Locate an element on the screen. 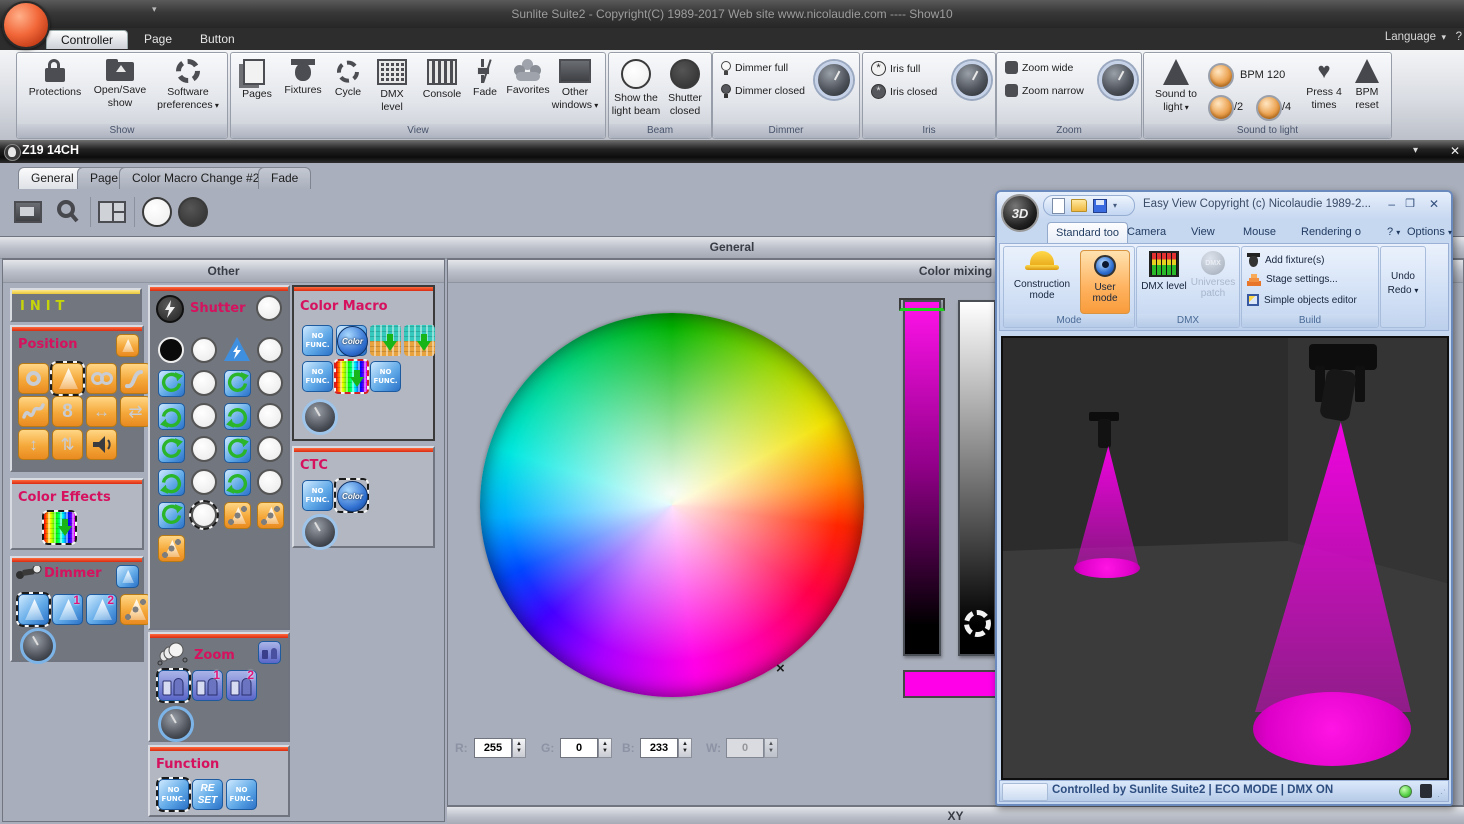 The height and width of the screenshot is (824, 1464). fade-button: Fade is located at coordinates (485, 79).